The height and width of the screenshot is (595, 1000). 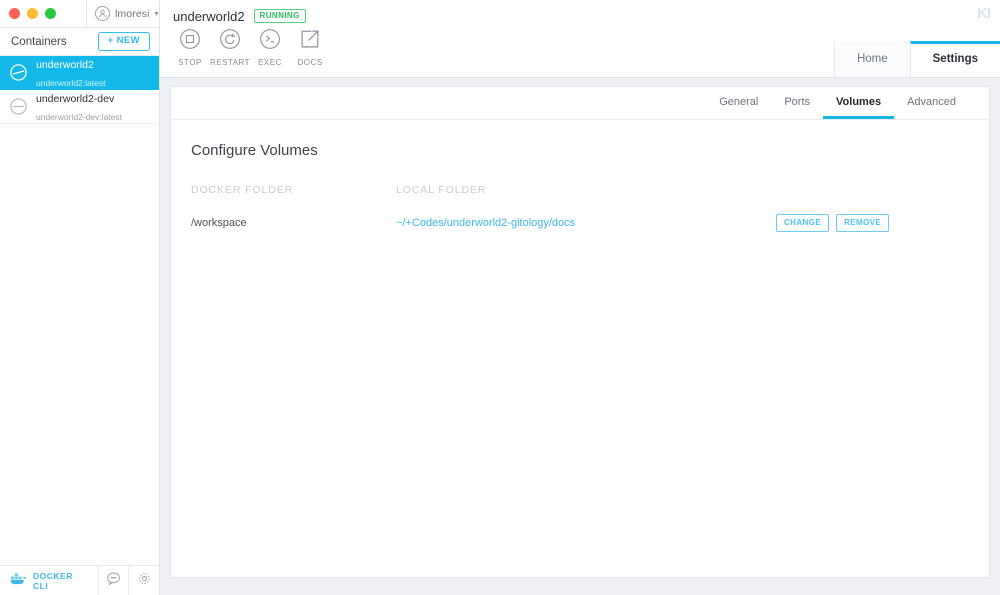 I want to click on sidebar-item-underworld2: underworld2 underworld2:latest, so click(x=79, y=73).